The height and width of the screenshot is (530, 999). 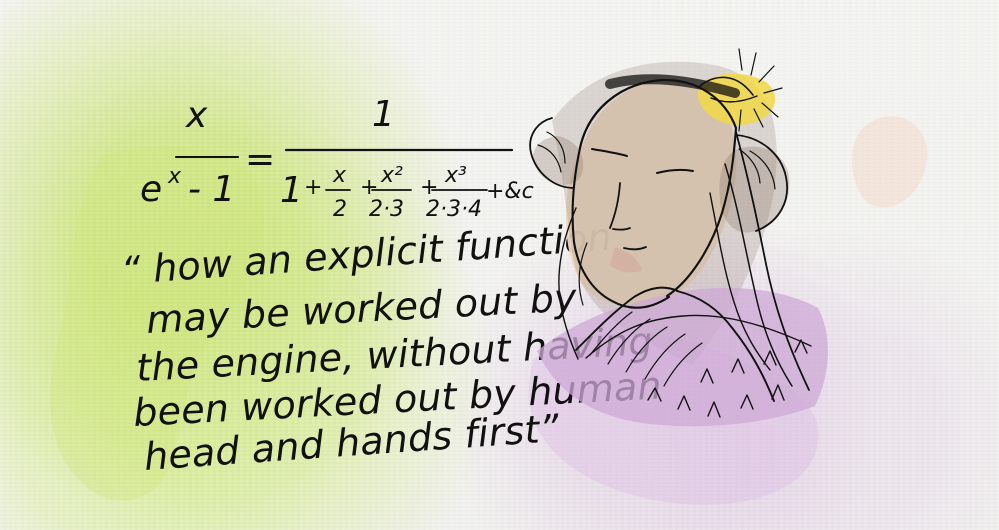 I want to click on formula-rhs-frac2-numerator: x², so click(x=391, y=175).